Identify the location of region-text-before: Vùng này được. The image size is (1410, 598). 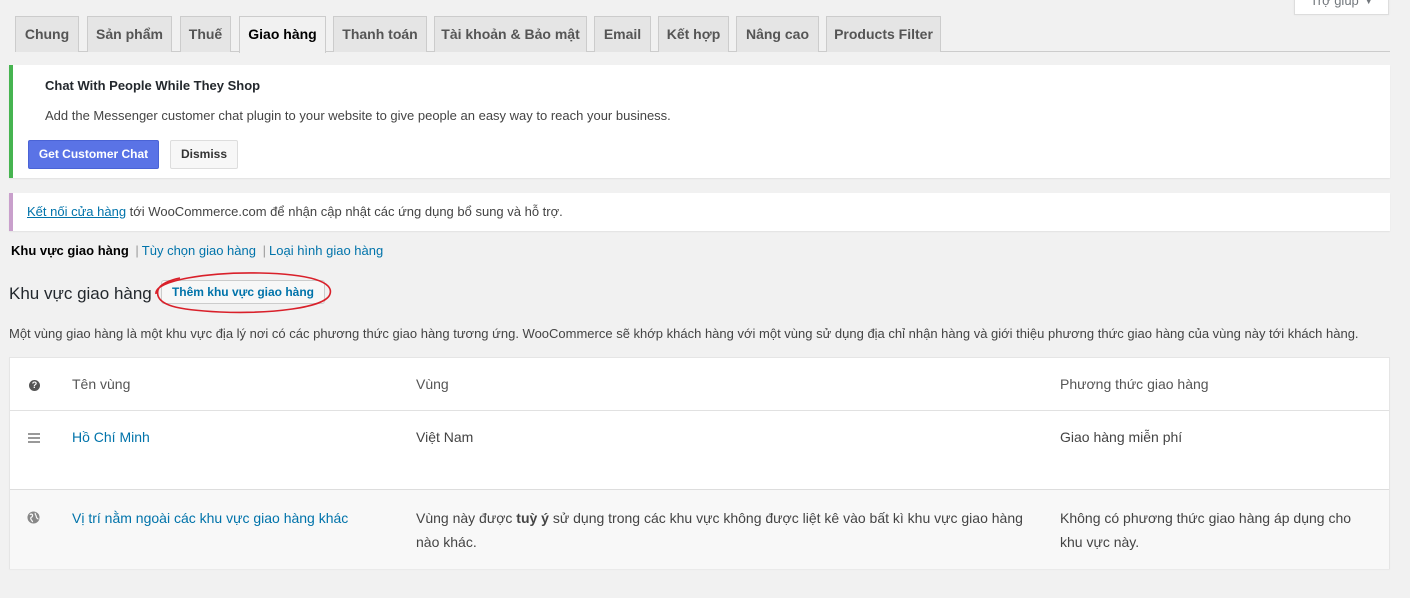
(466, 518).